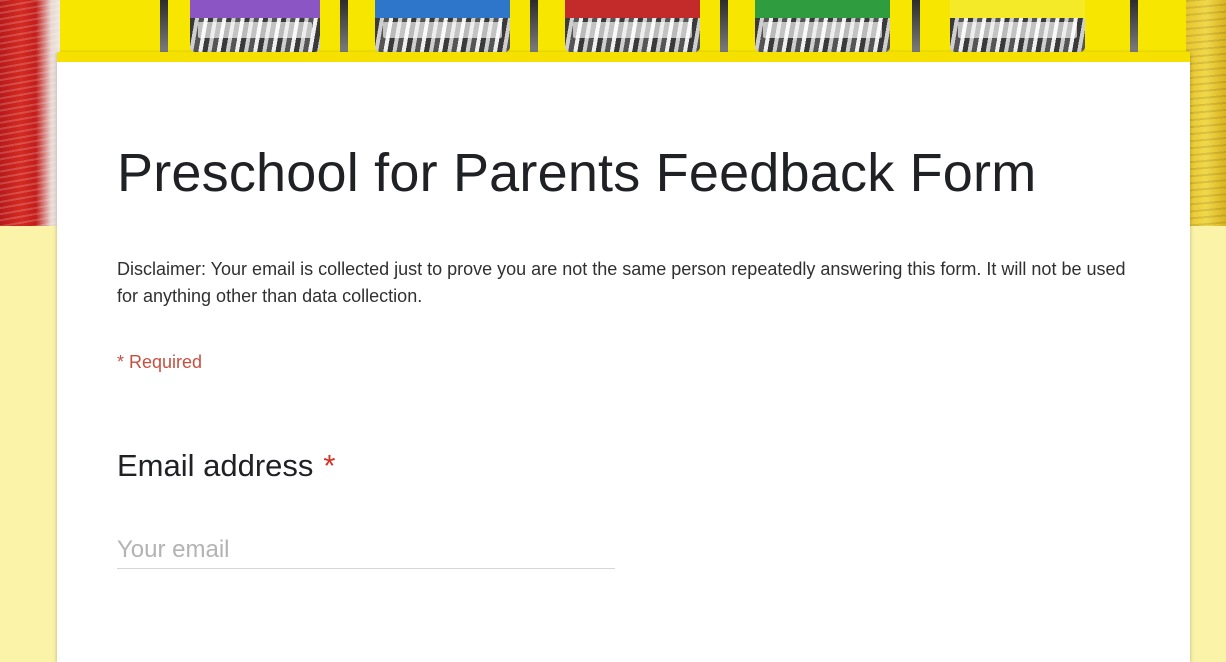  Describe the element at coordinates (366, 550) in the screenshot. I see `email-input` at that location.